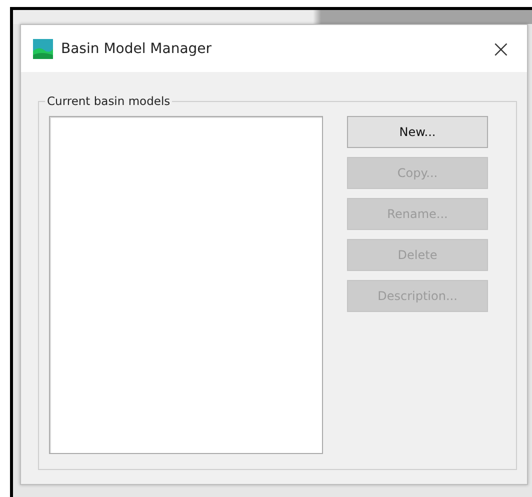 This screenshot has width=532, height=497. Describe the element at coordinates (137, 48) in the screenshot. I see `window-title: Basin Model Manager` at that location.